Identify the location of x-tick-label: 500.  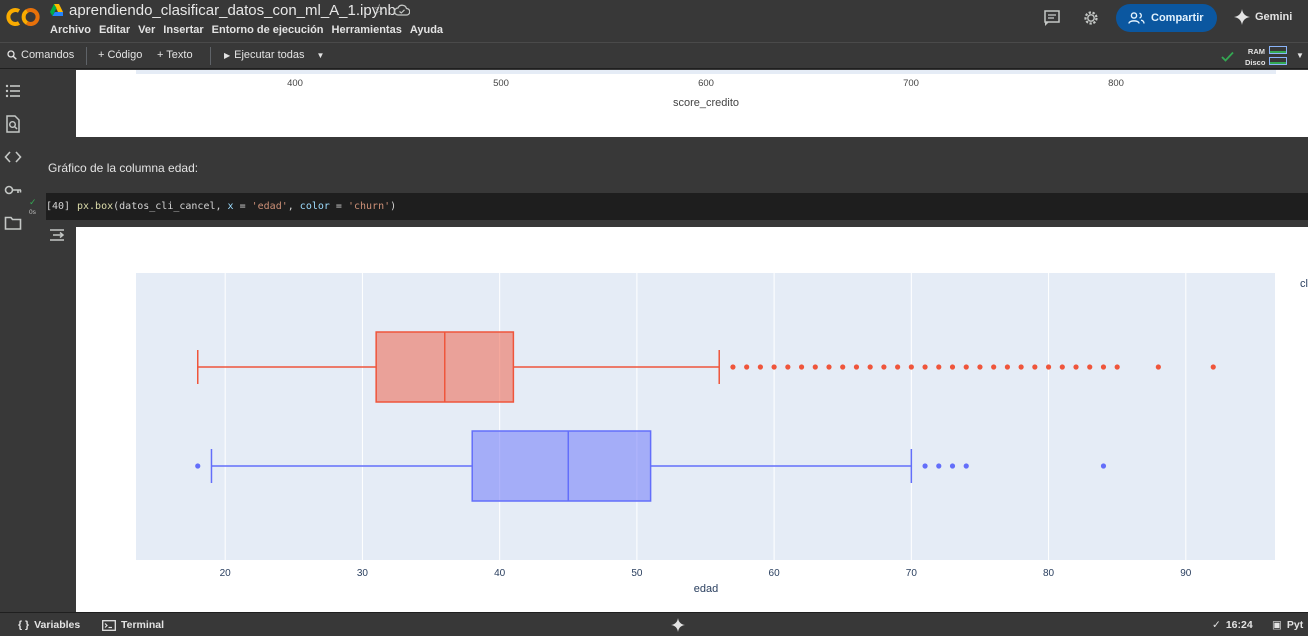
(501, 83).